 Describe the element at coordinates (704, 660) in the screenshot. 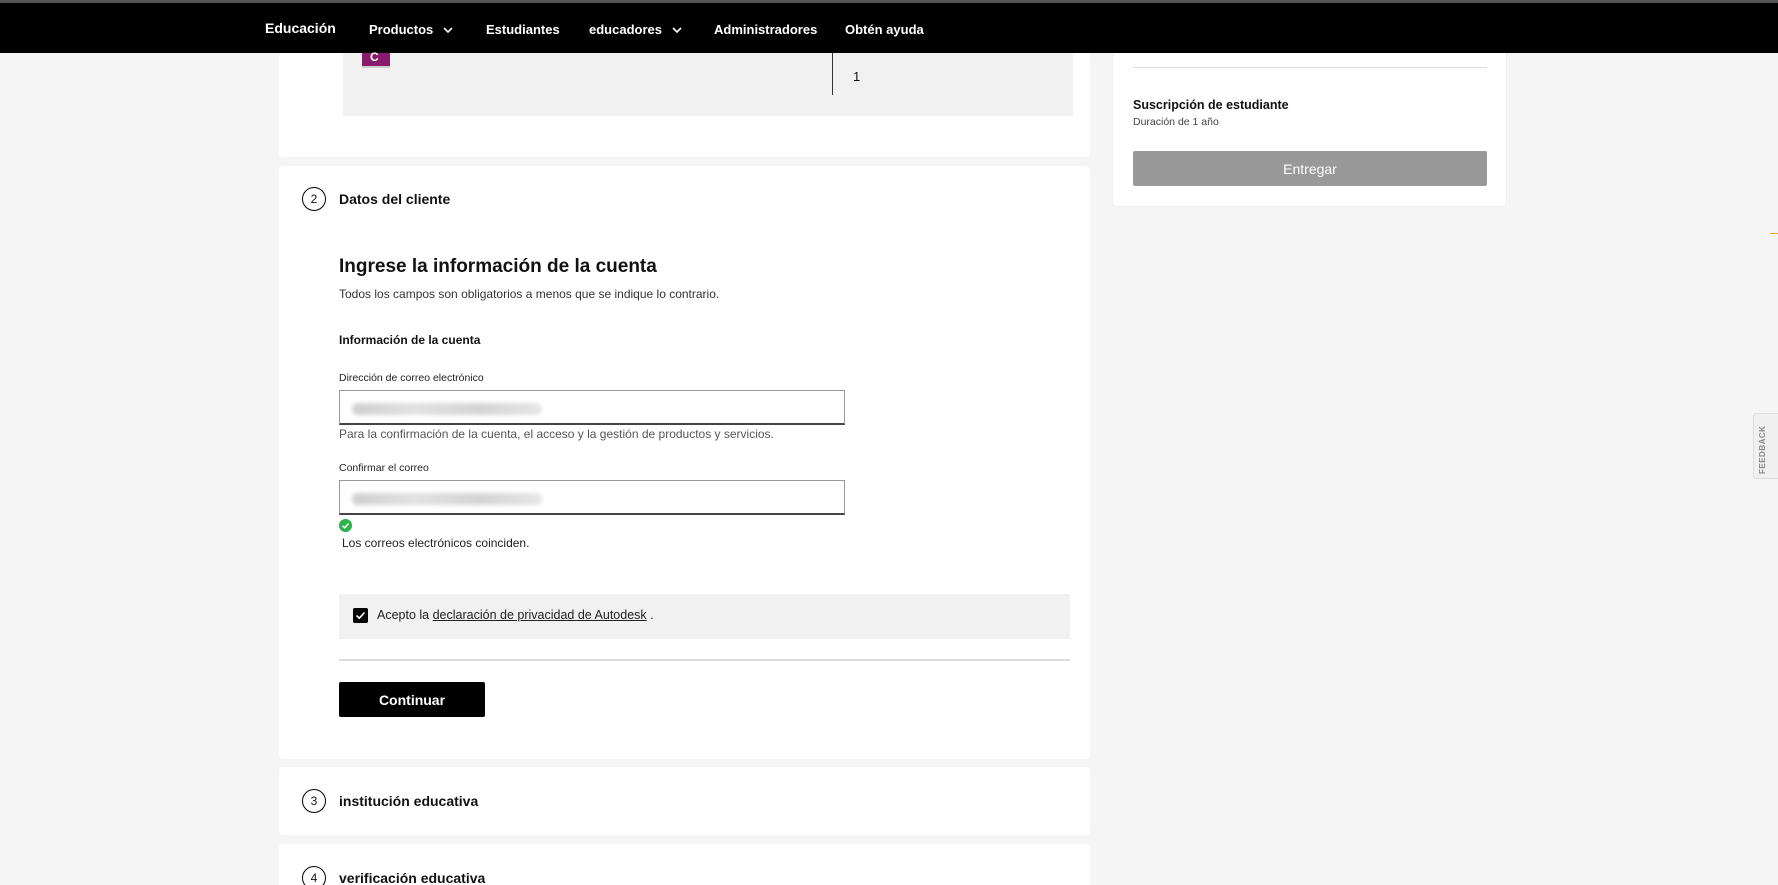

I see `form-divider` at that location.